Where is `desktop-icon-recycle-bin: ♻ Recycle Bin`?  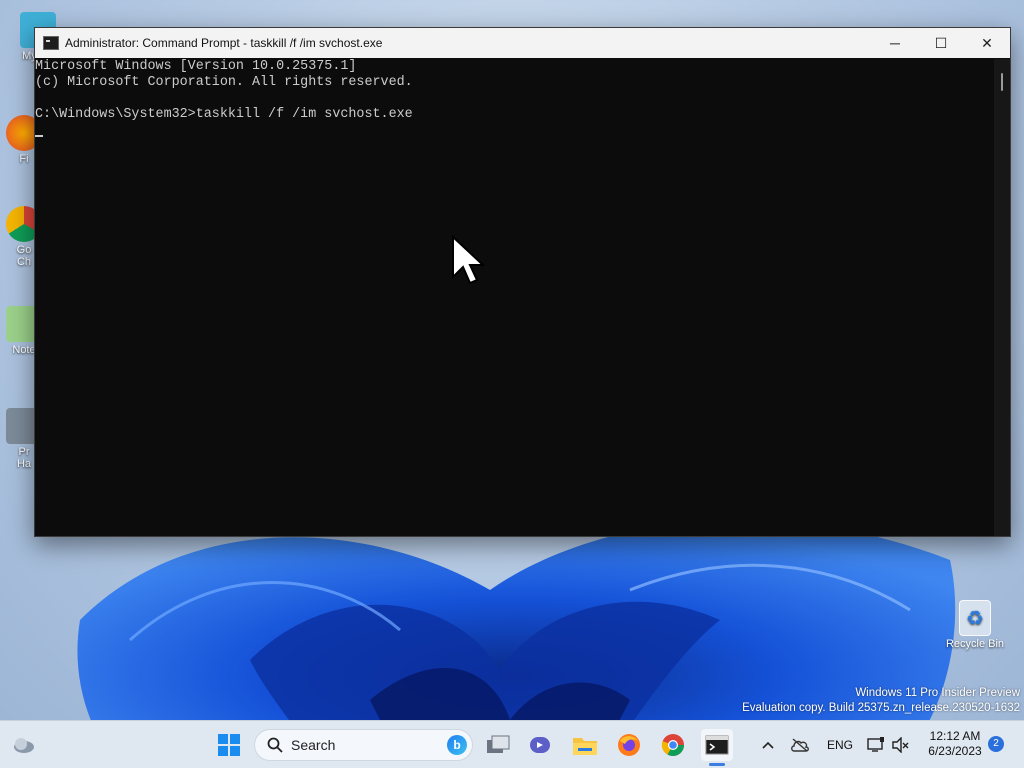
desktop-icon-recycle-bin: ♻ Recycle Bin is located at coordinates (975, 625).